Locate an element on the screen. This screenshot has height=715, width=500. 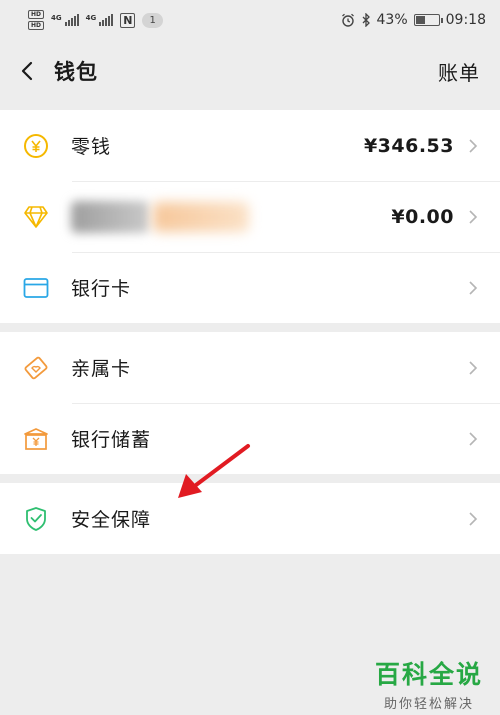
watermark-title: 百科全说 is located at coordinates (428, 674).